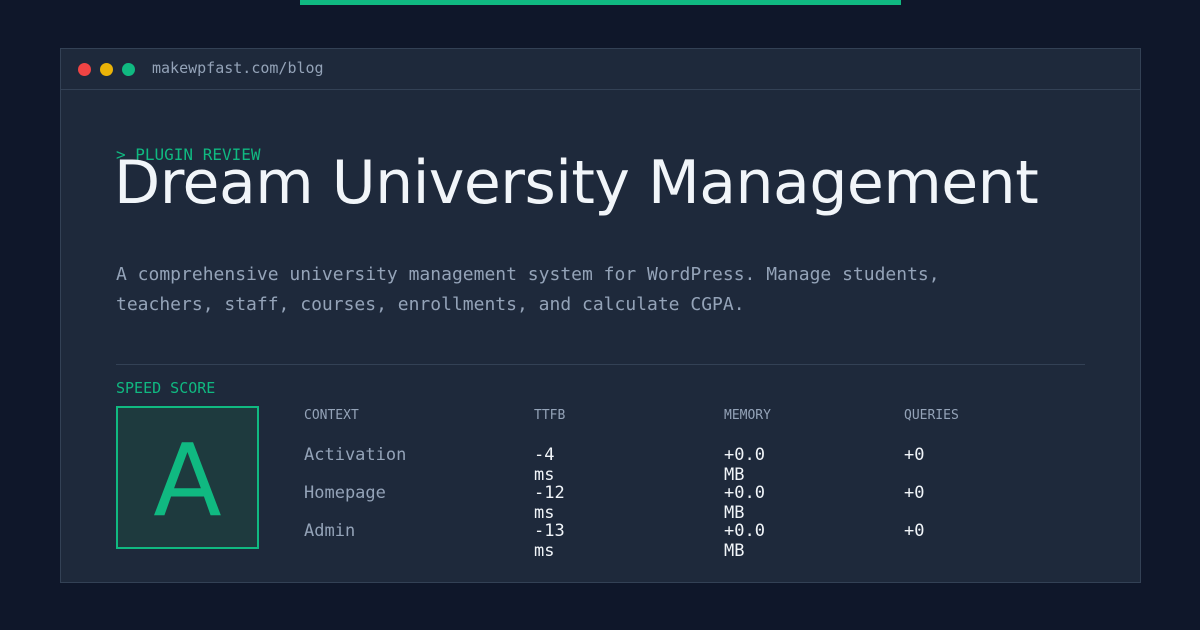 Image resolution: width=1200 pixels, height=630 pixels. What do you see at coordinates (549, 541) in the screenshot?
I see `metrics-row-ttfb: -13 ms` at bounding box center [549, 541].